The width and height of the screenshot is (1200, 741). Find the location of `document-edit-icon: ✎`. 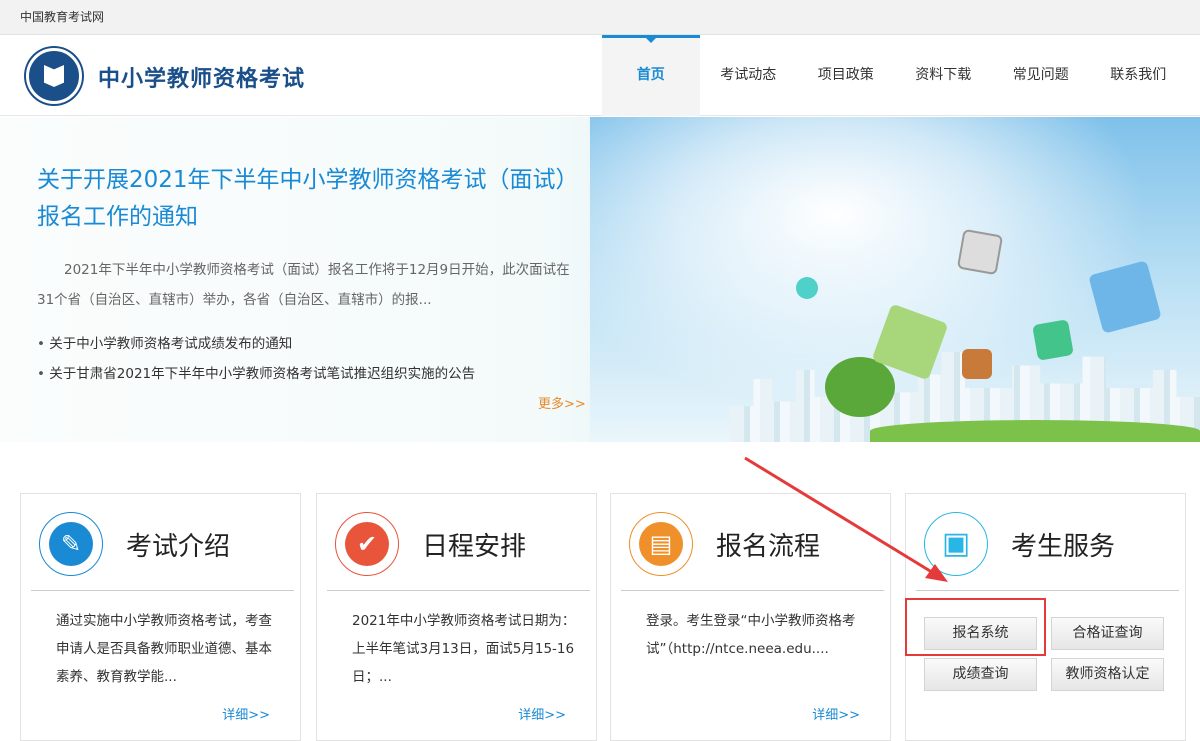

document-edit-icon: ✎ is located at coordinates (71, 544).